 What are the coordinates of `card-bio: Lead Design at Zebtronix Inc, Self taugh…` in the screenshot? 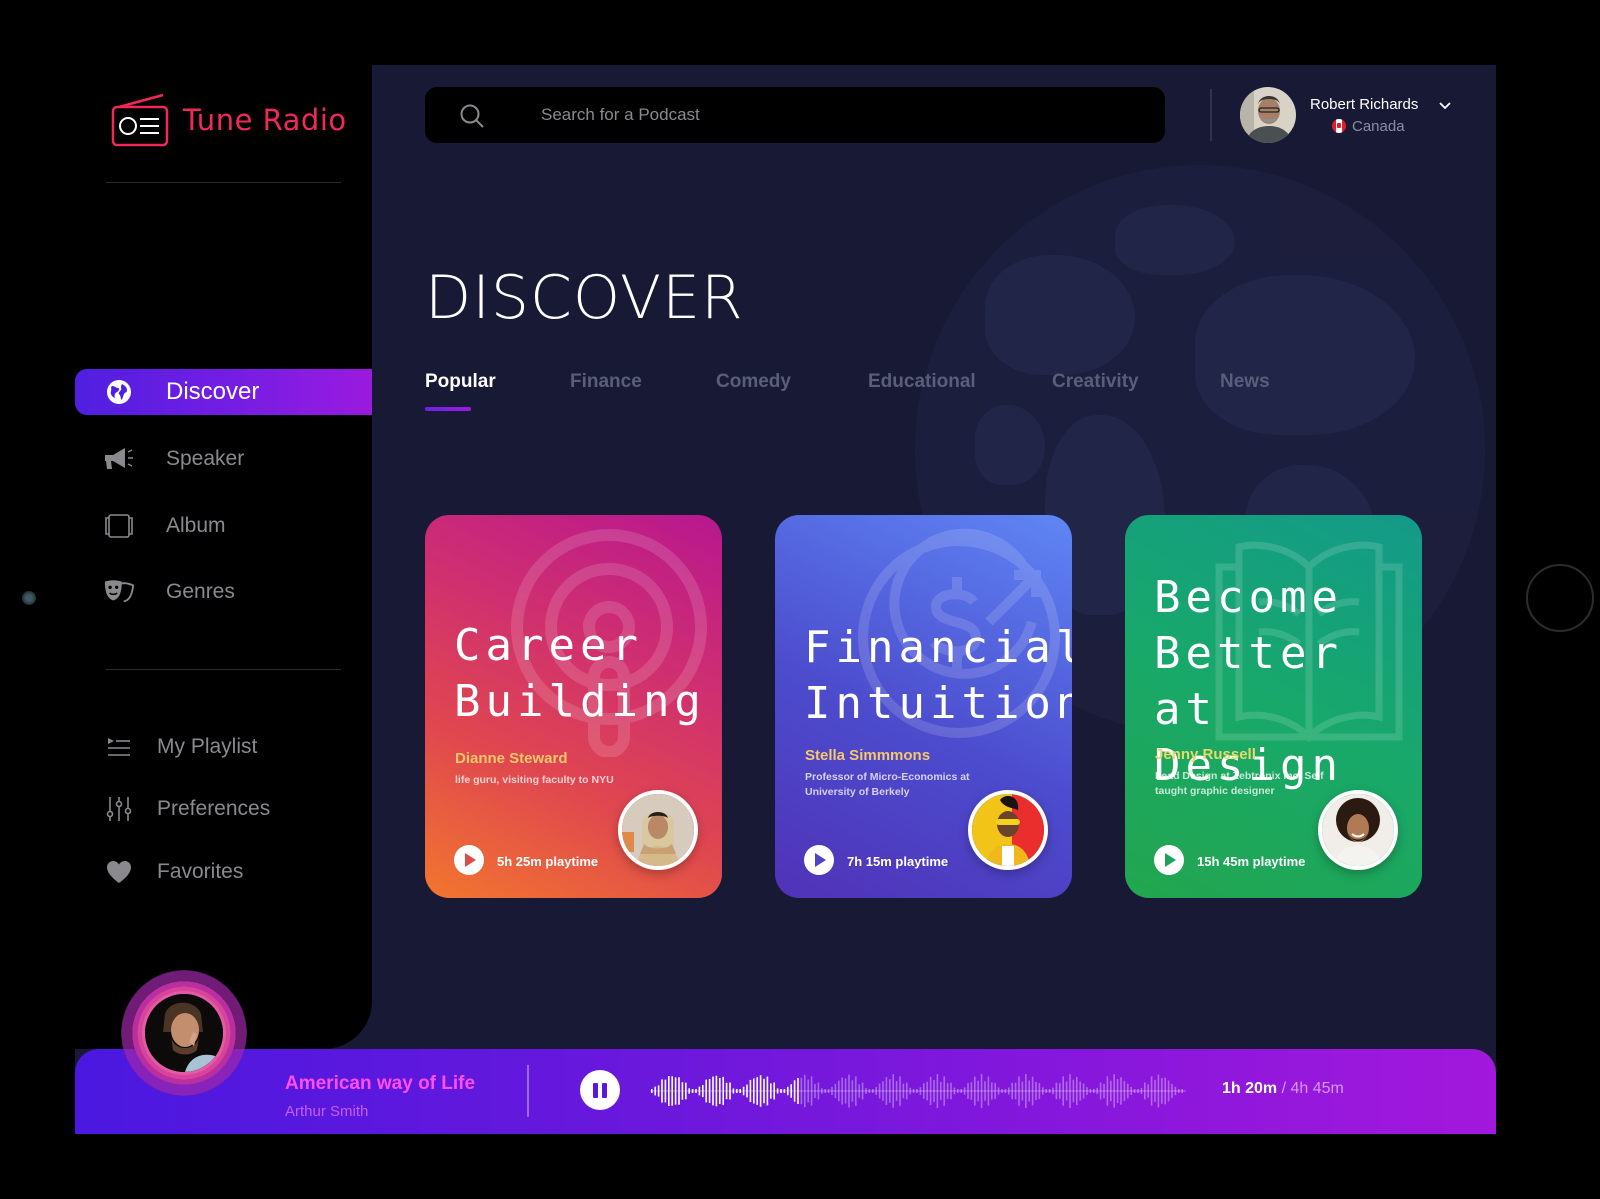 It's located at (1239, 783).